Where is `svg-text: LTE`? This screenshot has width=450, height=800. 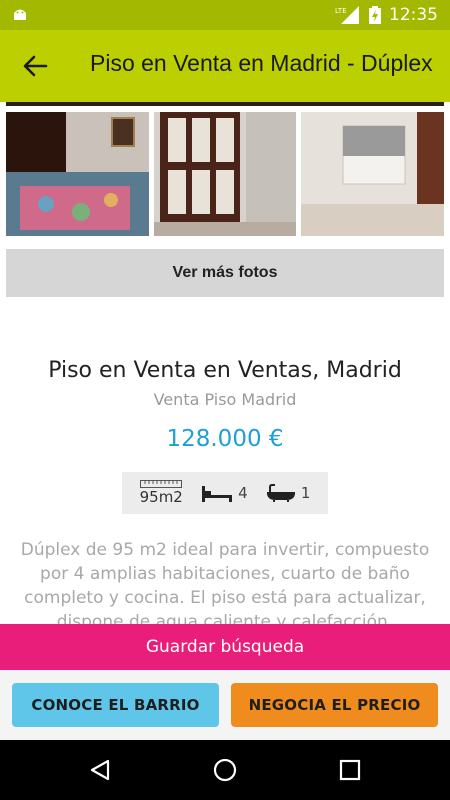 svg-text: LTE is located at coordinates (341, 11).